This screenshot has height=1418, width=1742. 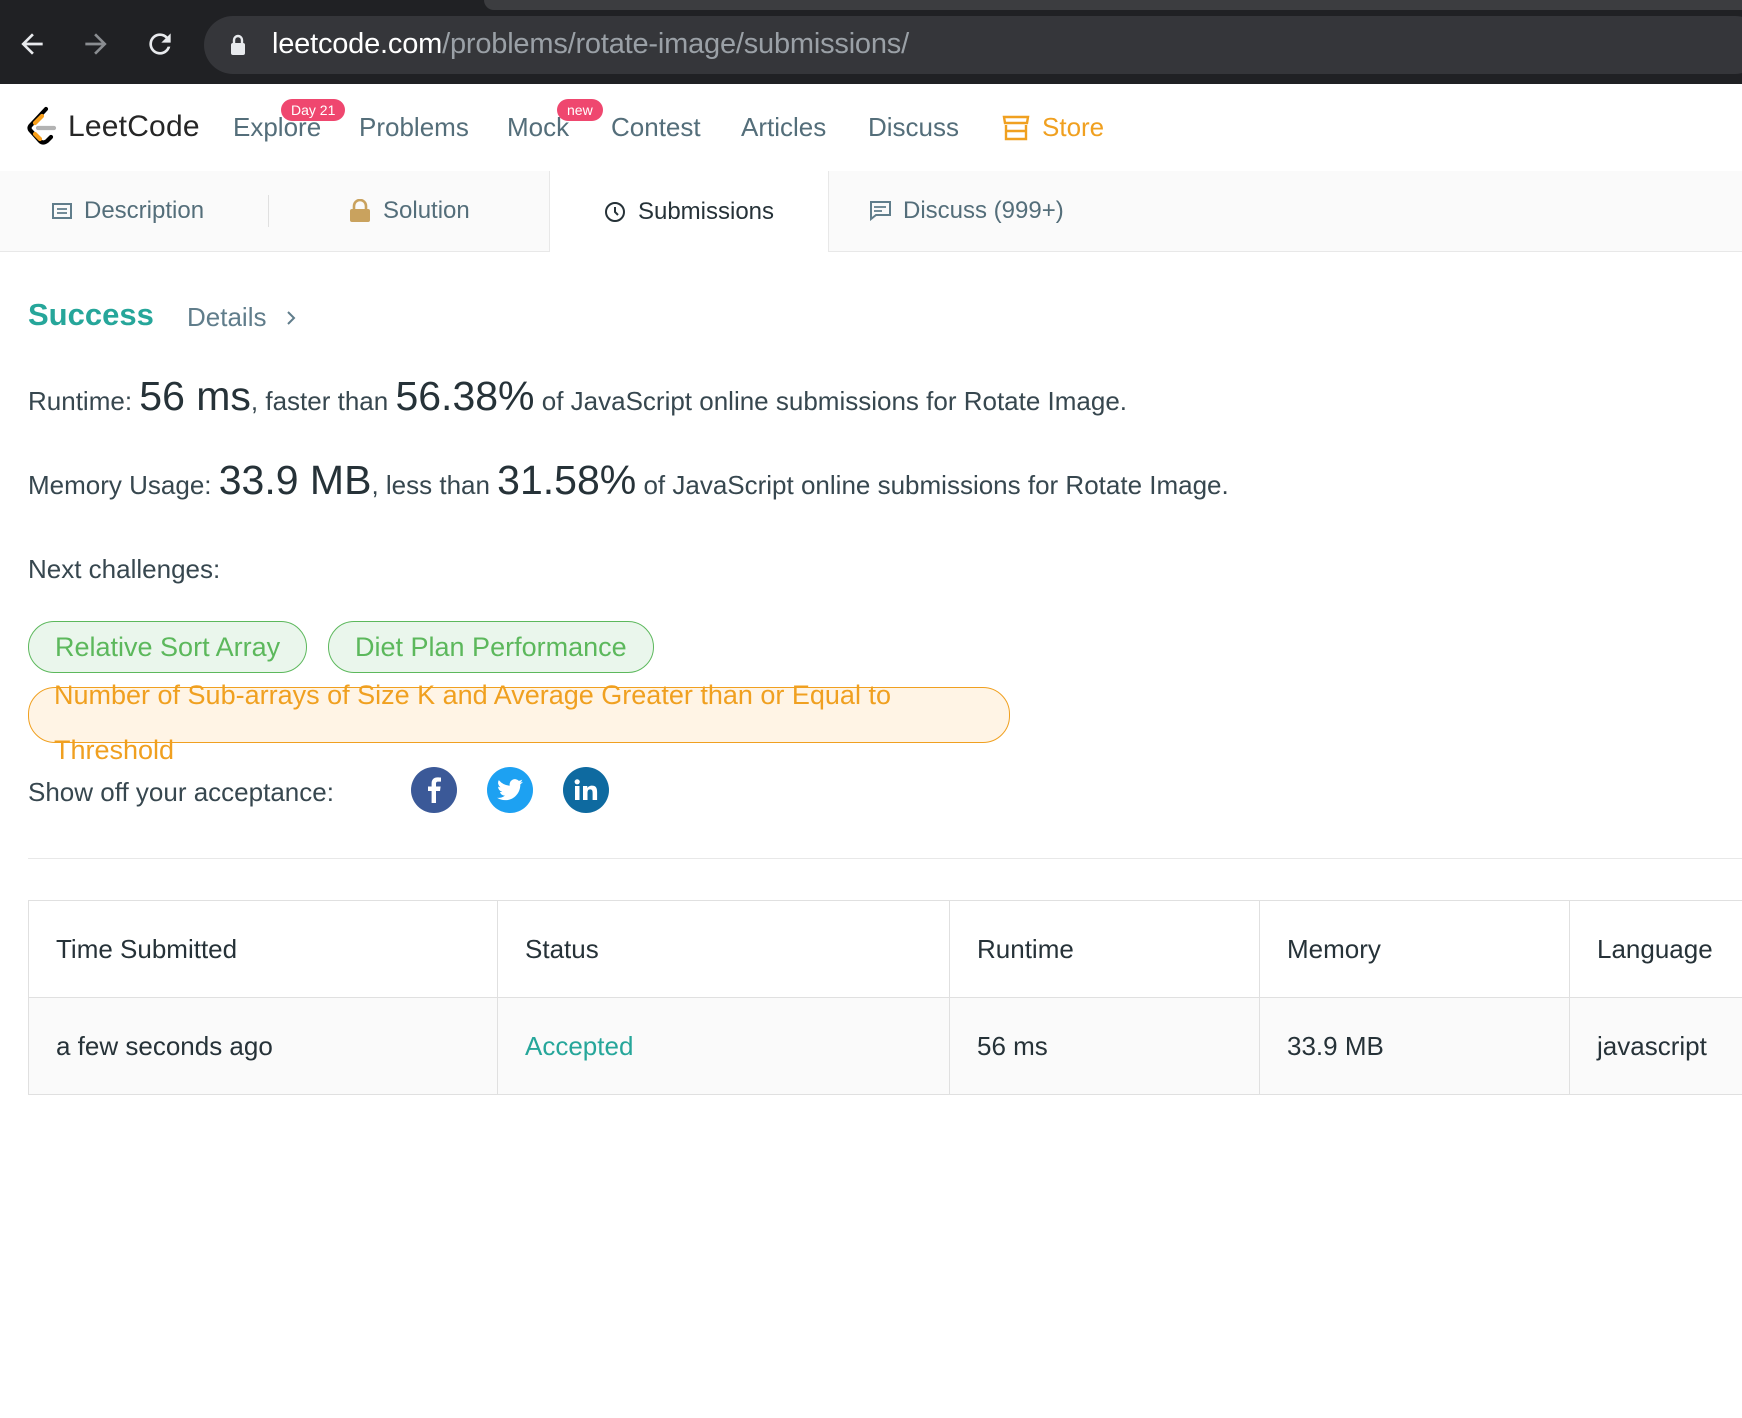 I want to click on nav-store-label: Store, so click(x=1073, y=127).